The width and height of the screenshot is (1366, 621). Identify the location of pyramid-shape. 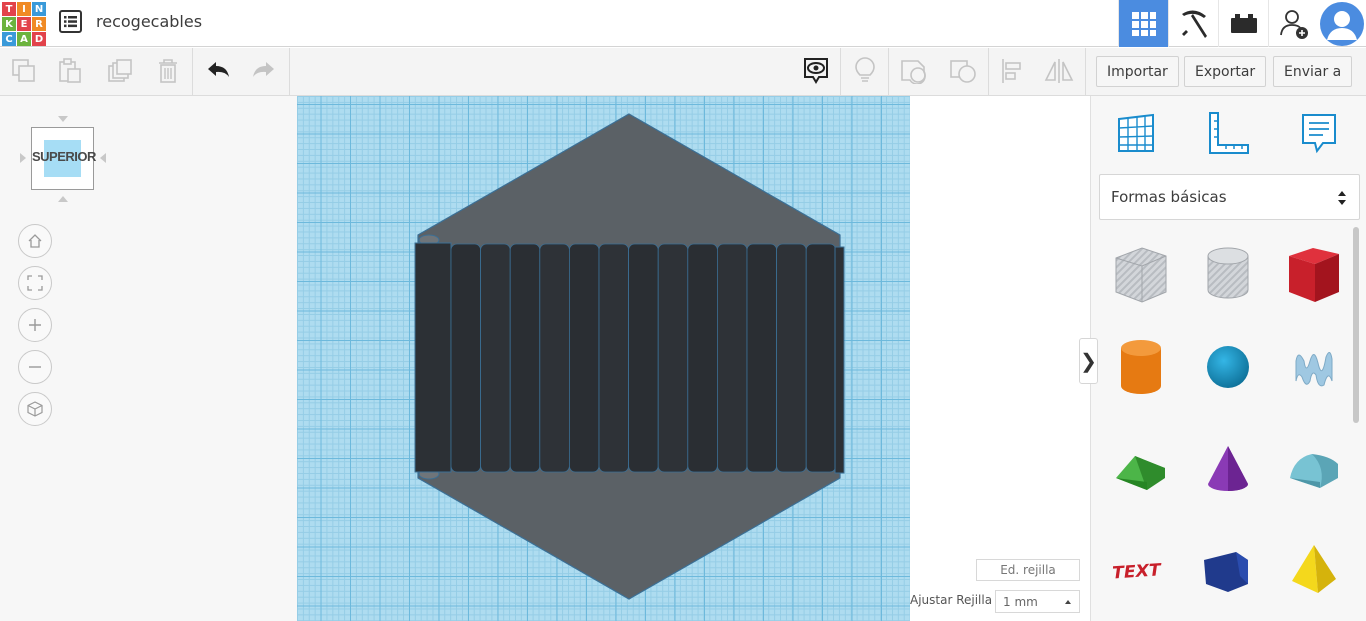
(1314, 569).